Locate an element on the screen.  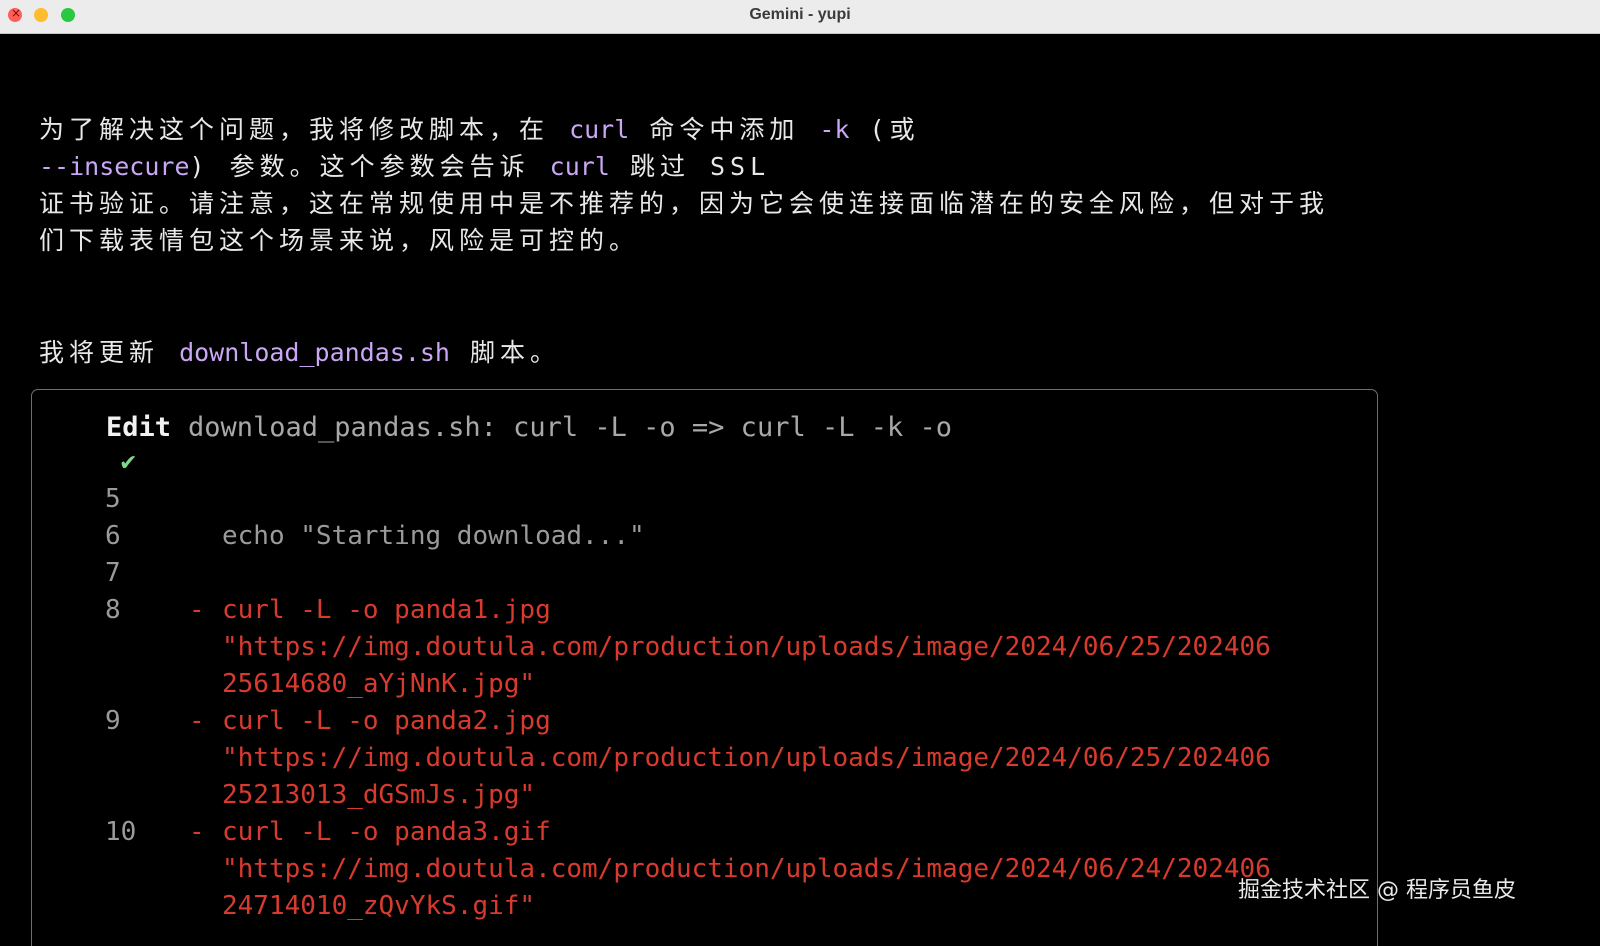
explanation-line-2: --insecure) 参数。这个参数会告诉 curl 跳过 SSL is located at coordinates (779, 166).